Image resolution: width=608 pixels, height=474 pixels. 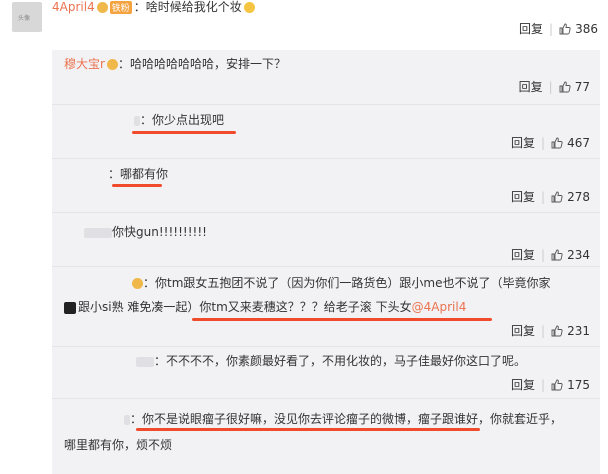 I want to click on like-count: 467, so click(x=578, y=143).